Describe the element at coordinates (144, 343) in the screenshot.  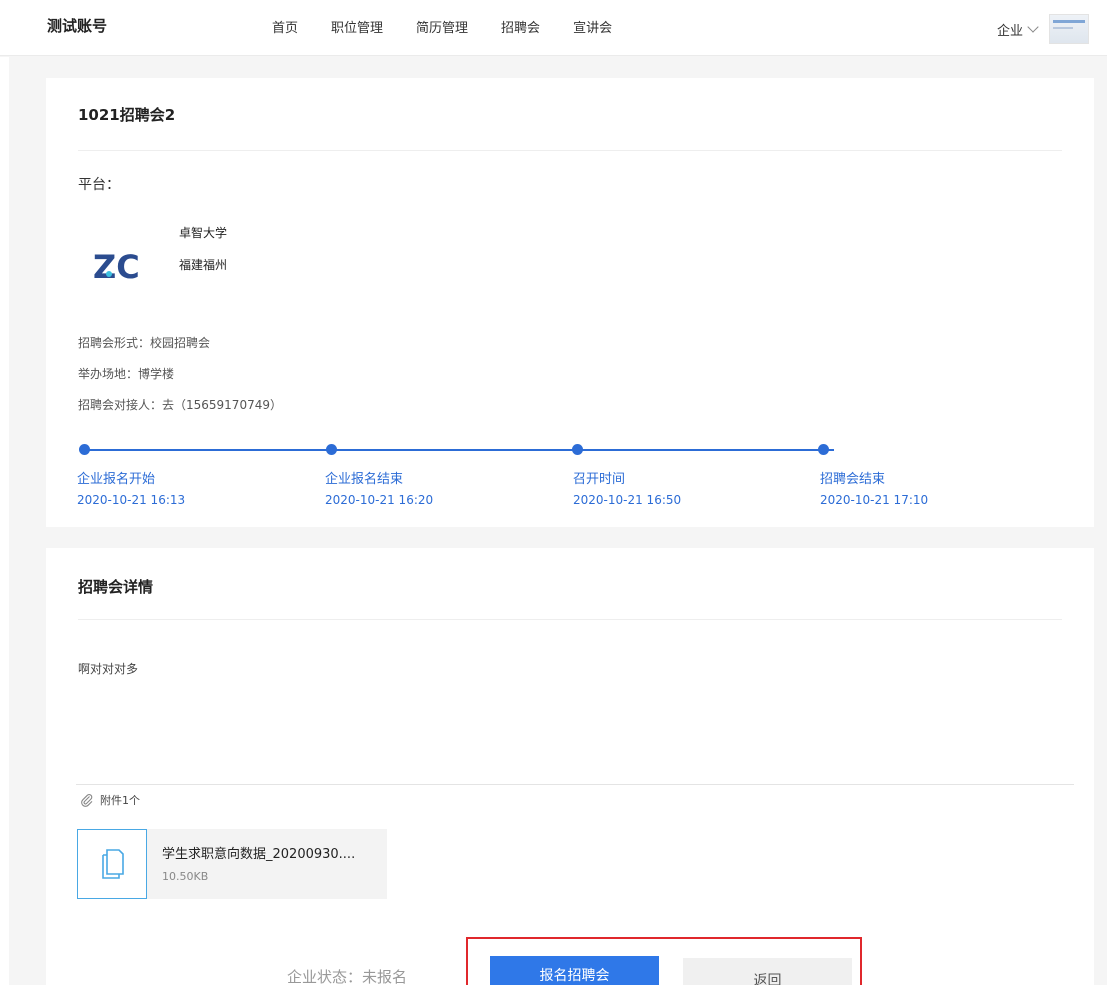
I see `fair-format: 招聘会形式：校园招聘会` at that location.